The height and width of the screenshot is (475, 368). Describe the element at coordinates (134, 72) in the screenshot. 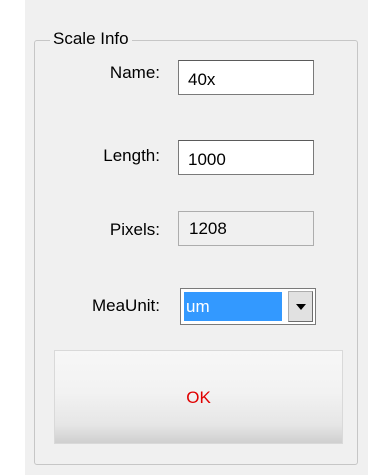

I see `name-label: Name:` at that location.